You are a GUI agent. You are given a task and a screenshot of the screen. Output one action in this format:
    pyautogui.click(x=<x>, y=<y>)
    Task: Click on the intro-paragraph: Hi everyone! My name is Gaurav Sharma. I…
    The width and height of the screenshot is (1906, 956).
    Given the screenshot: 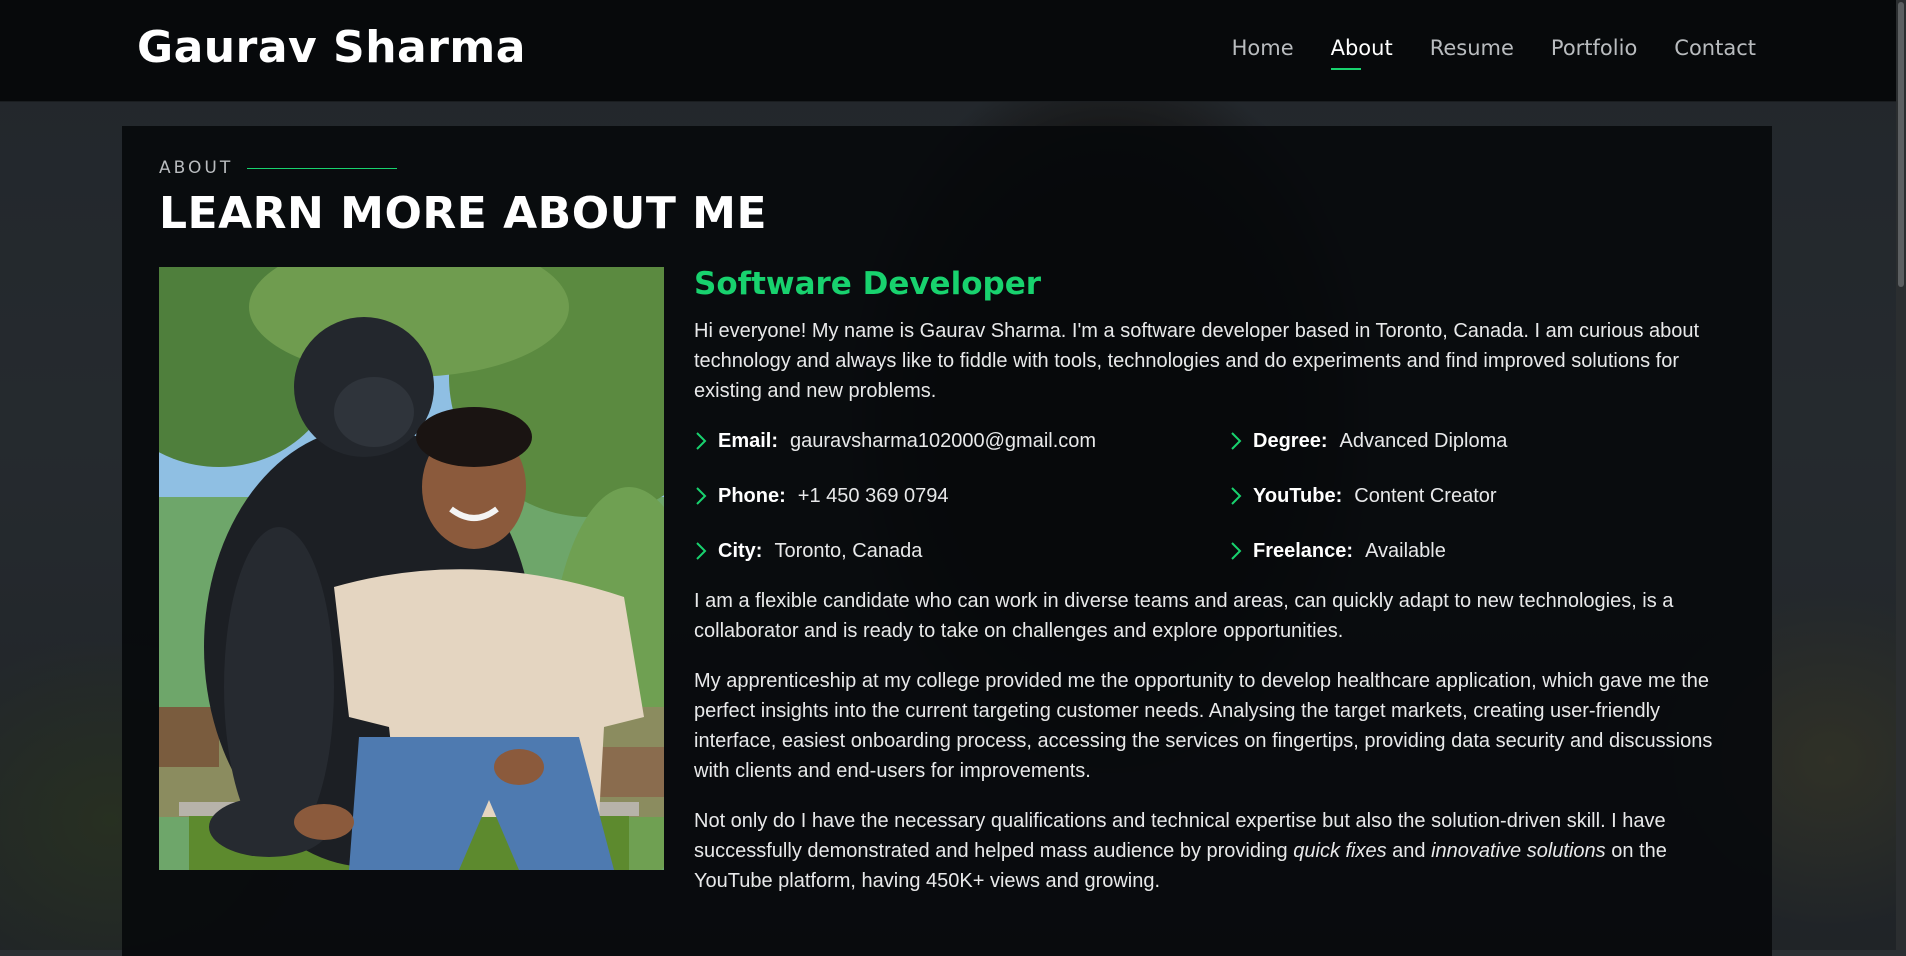 What is the action you would take?
    pyautogui.click(x=1197, y=361)
    